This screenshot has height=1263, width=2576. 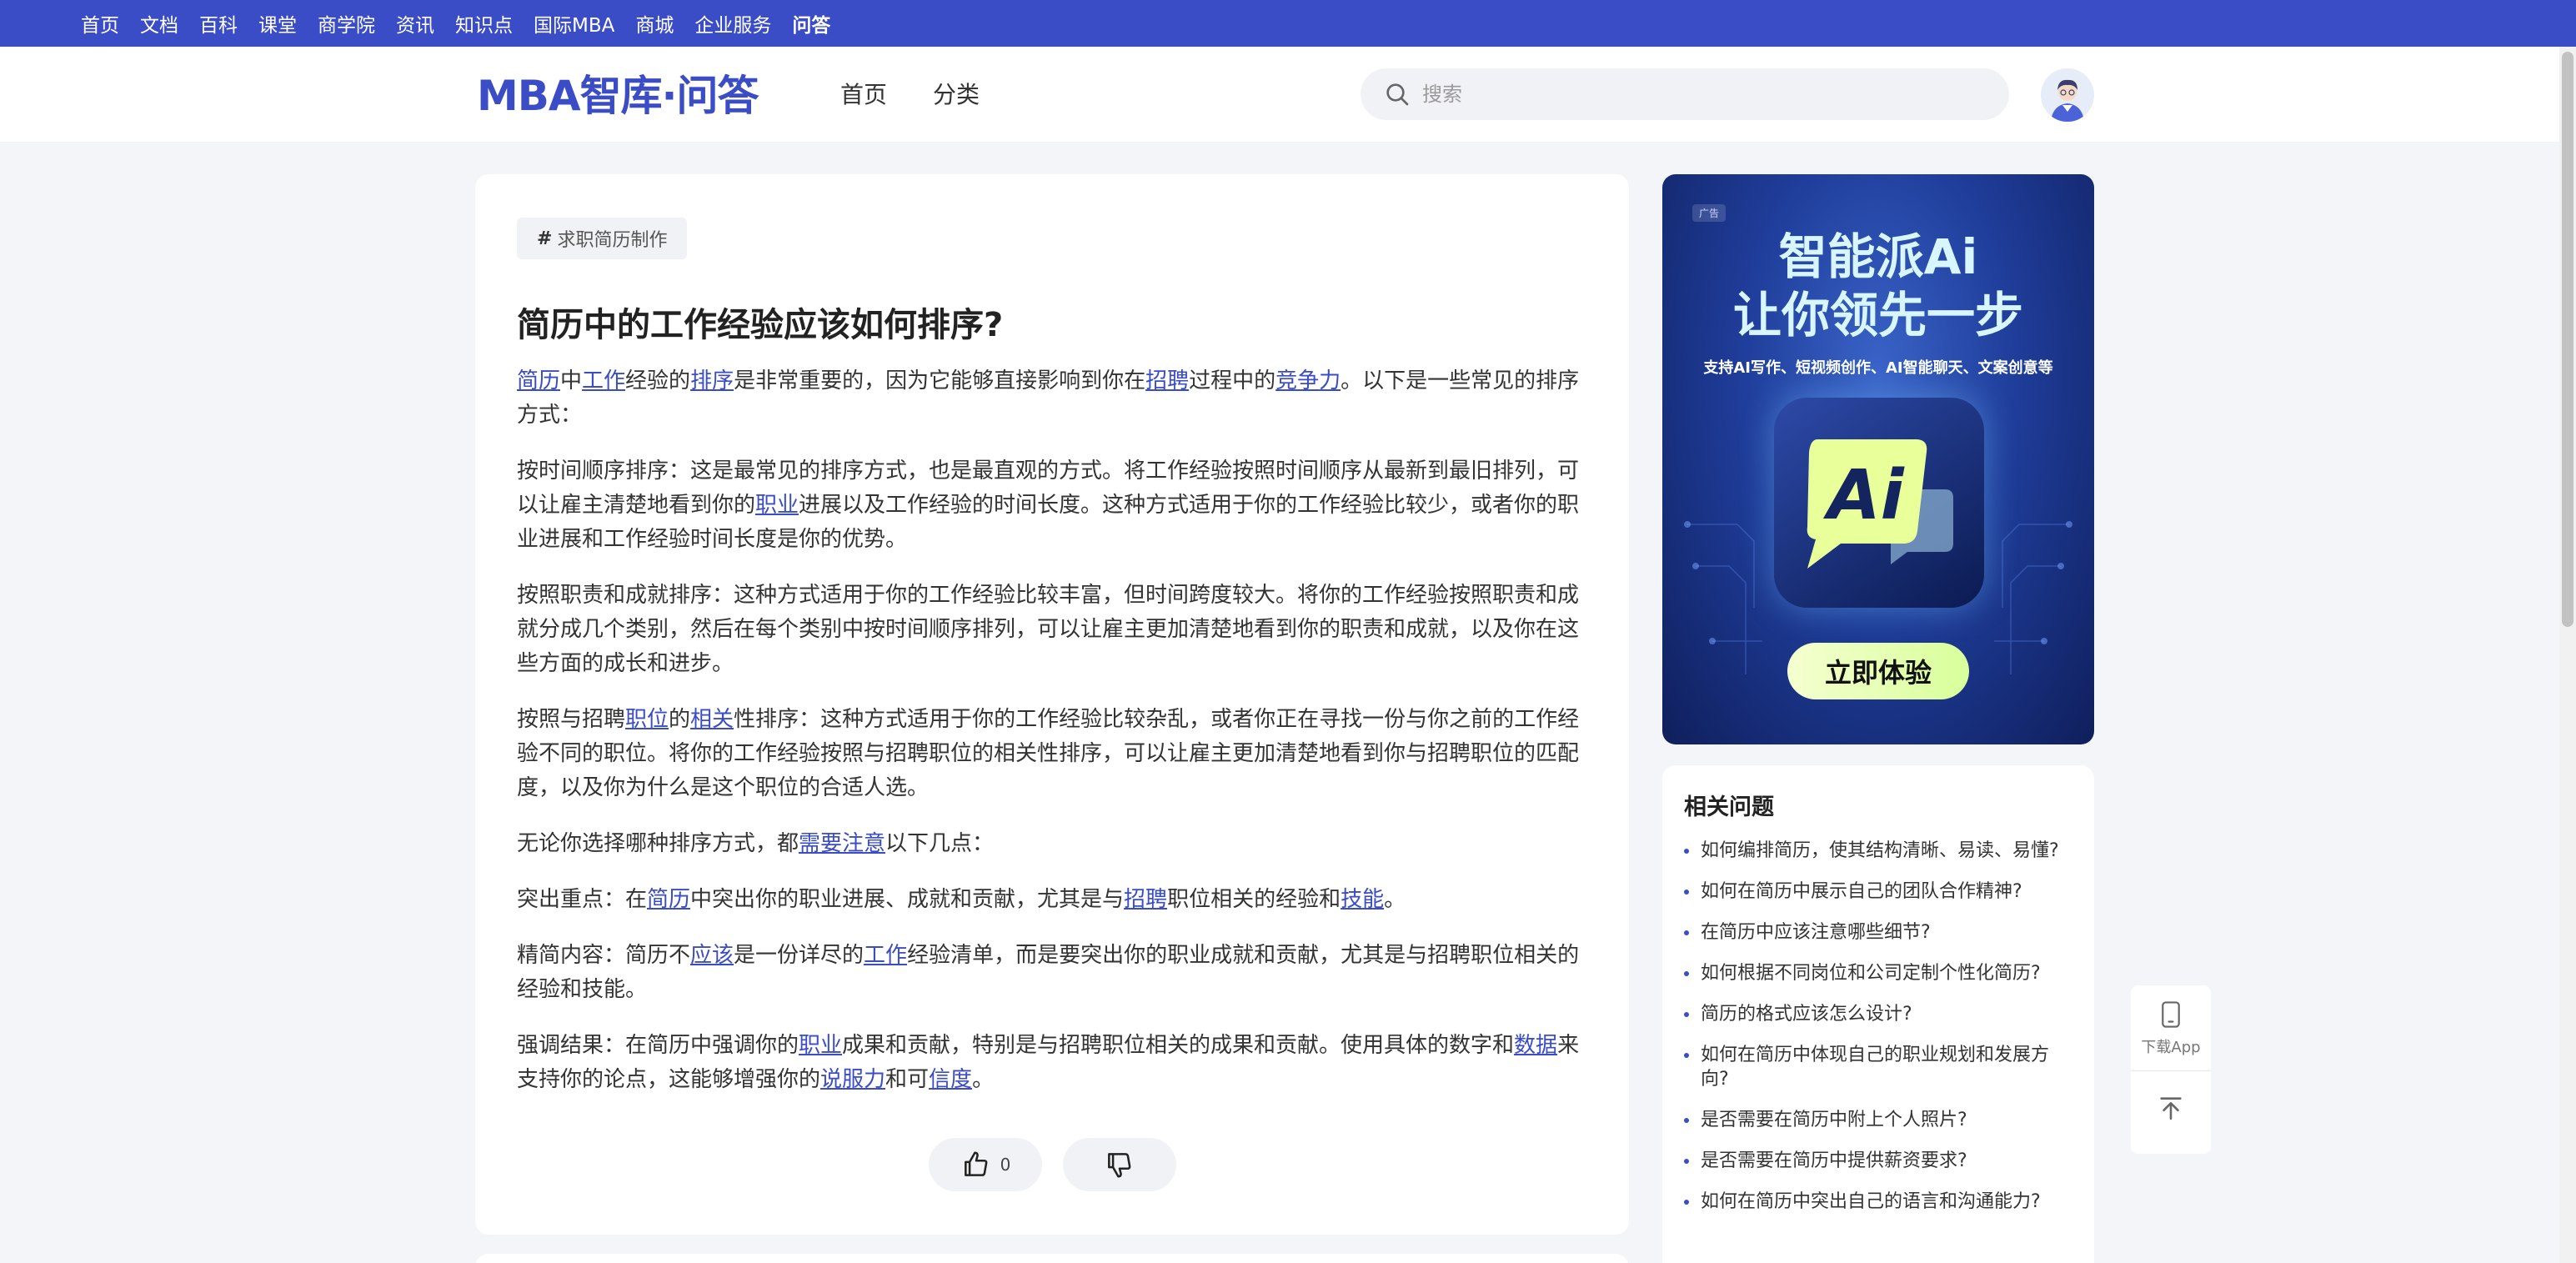 What do you see at coordinates (612, 240) in the screenshot?
I see `question-tag-label: 求职简历制作` at bounding box center [612, 240].